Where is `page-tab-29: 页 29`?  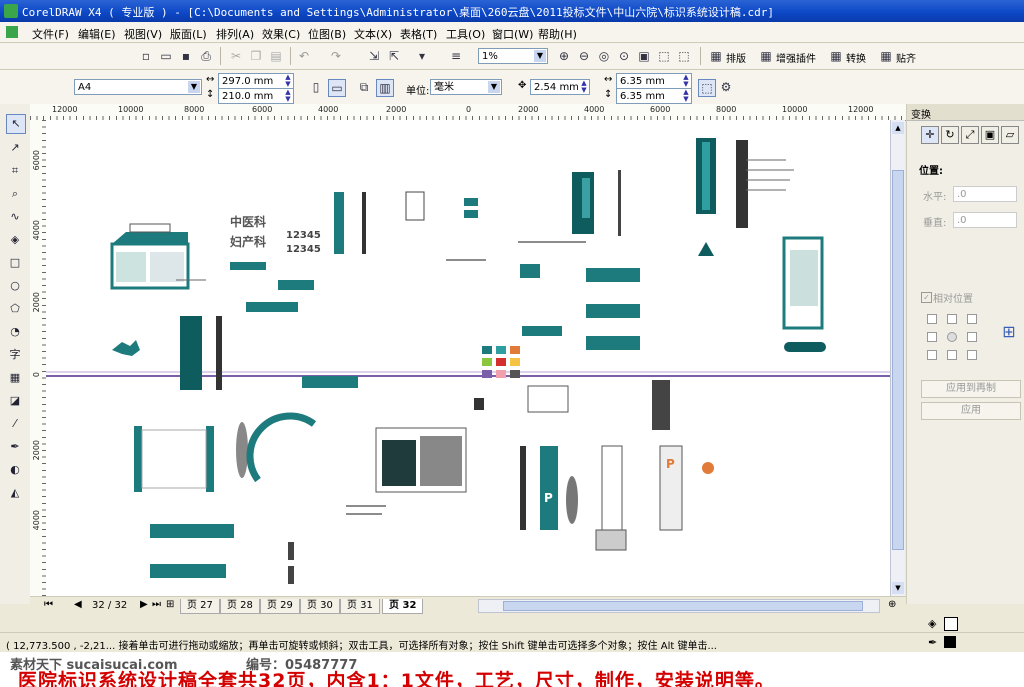
page-tab-29: 页 29 is located at coordinates (280, 606).